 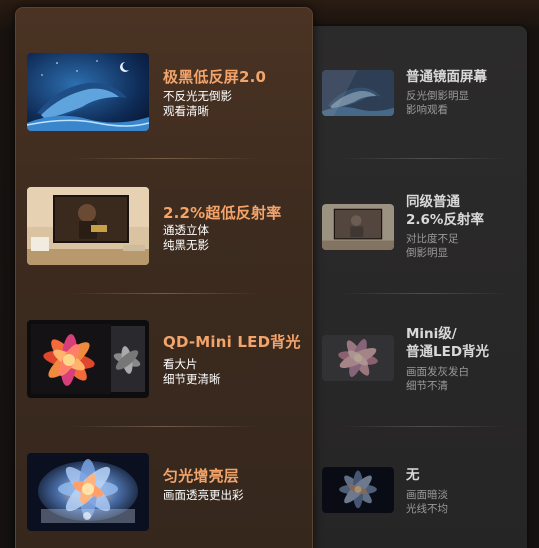 What do you see at coordinates (186, 111) in the screenshot?
I see `premium-row-1-line-2: 观看清晰` at bounding box center [186, 111].